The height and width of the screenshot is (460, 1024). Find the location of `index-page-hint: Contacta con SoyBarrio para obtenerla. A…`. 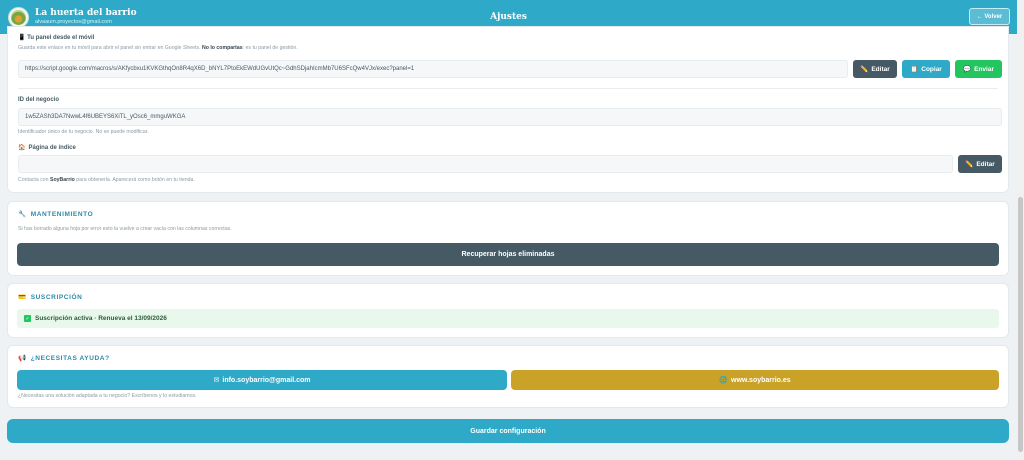

index-page-hint: Contacta con SoyBarrio para obtenerla. A… is located at coordinates (106, 180).